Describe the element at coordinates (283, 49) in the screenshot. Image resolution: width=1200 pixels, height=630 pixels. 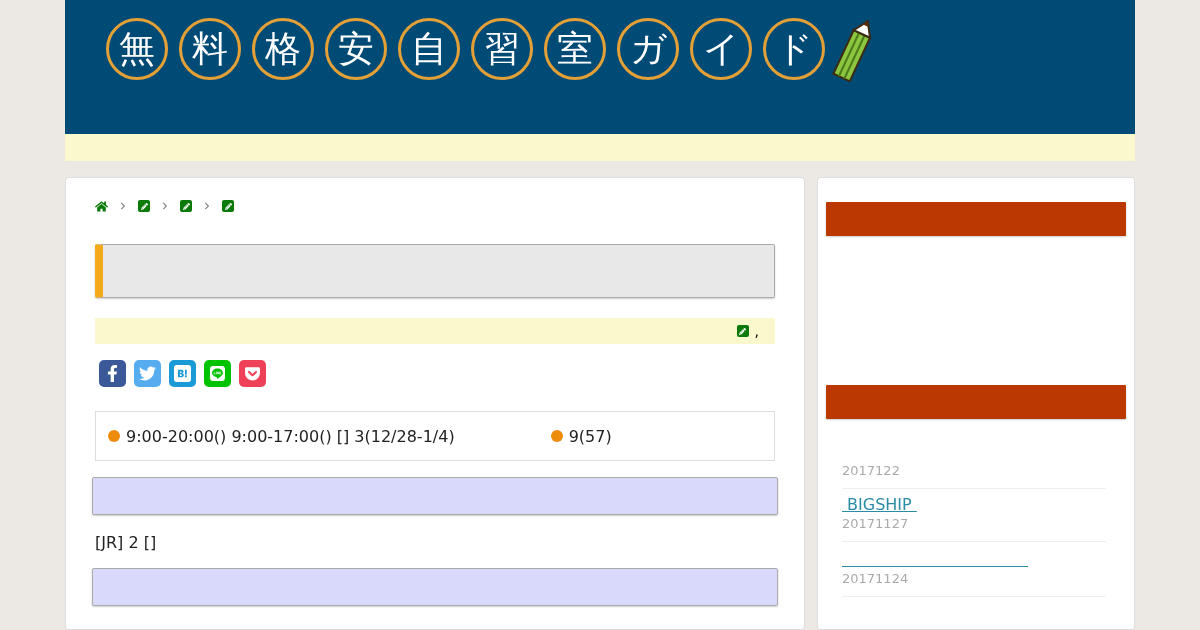
I see `logo-character: 格` at that location.